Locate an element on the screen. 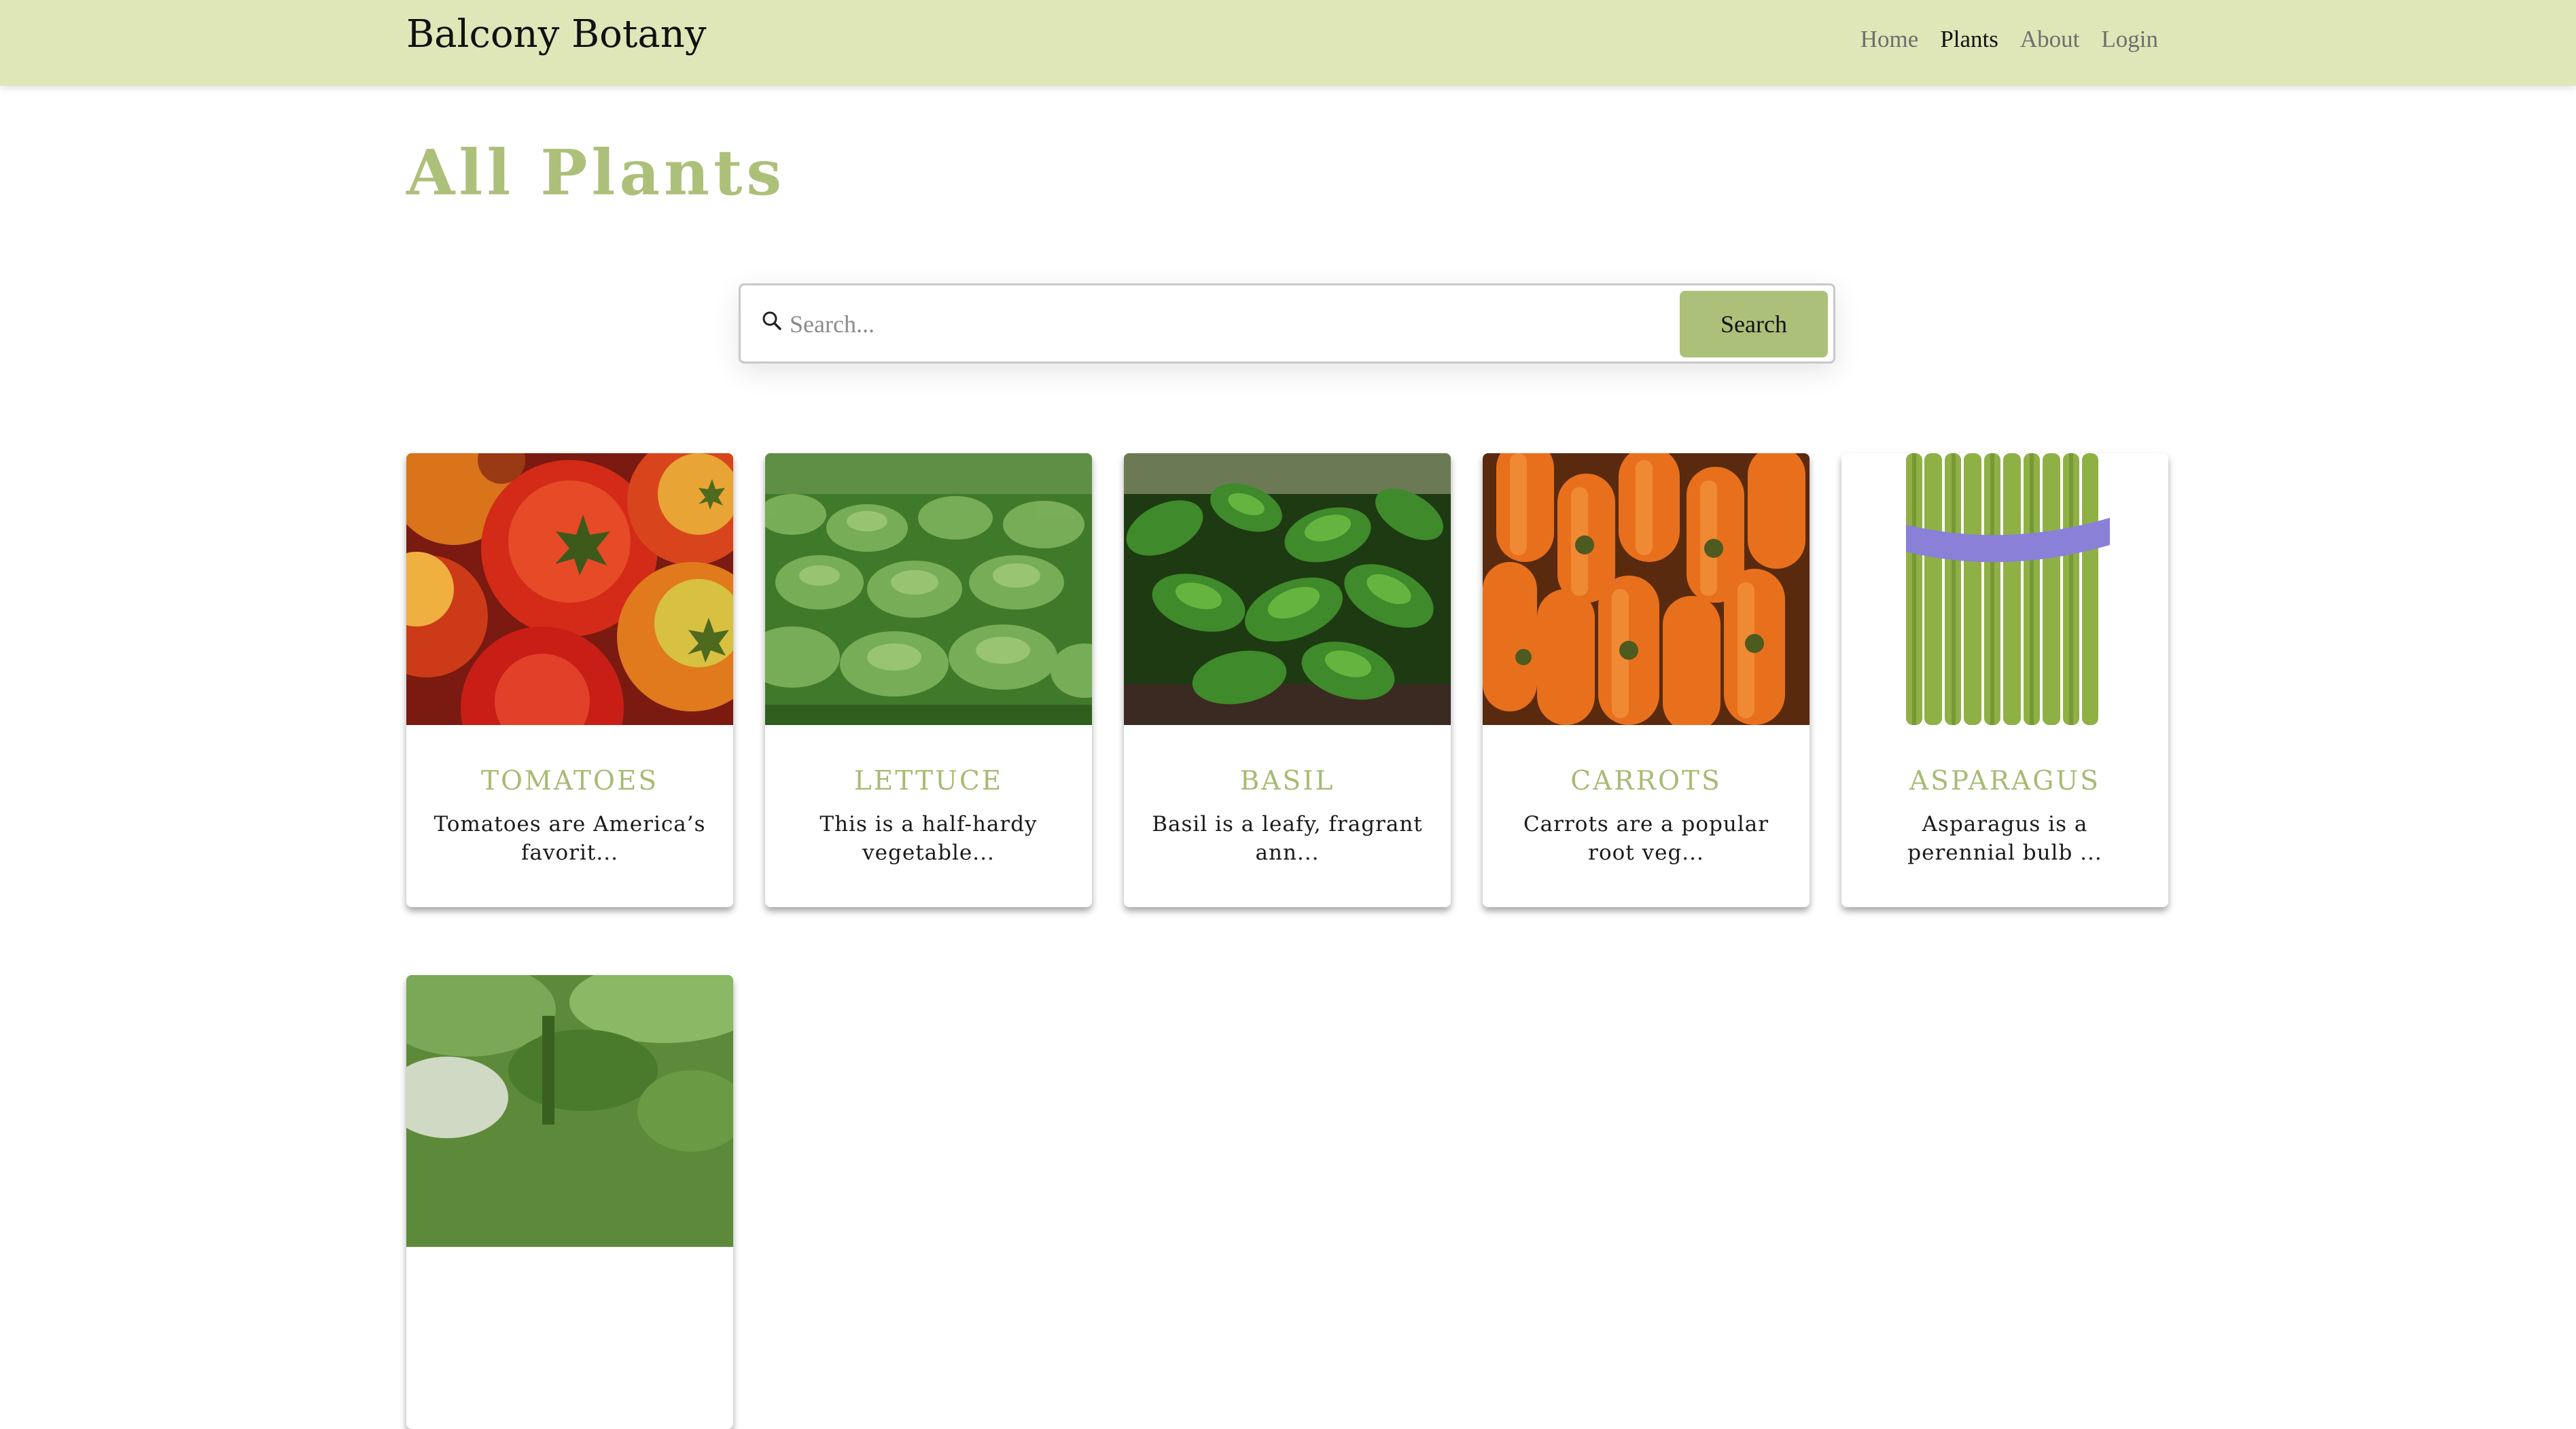 The height and width of the screenshot is (1429, 2576). plant-card-beans is located at coordinates (569, 1202).